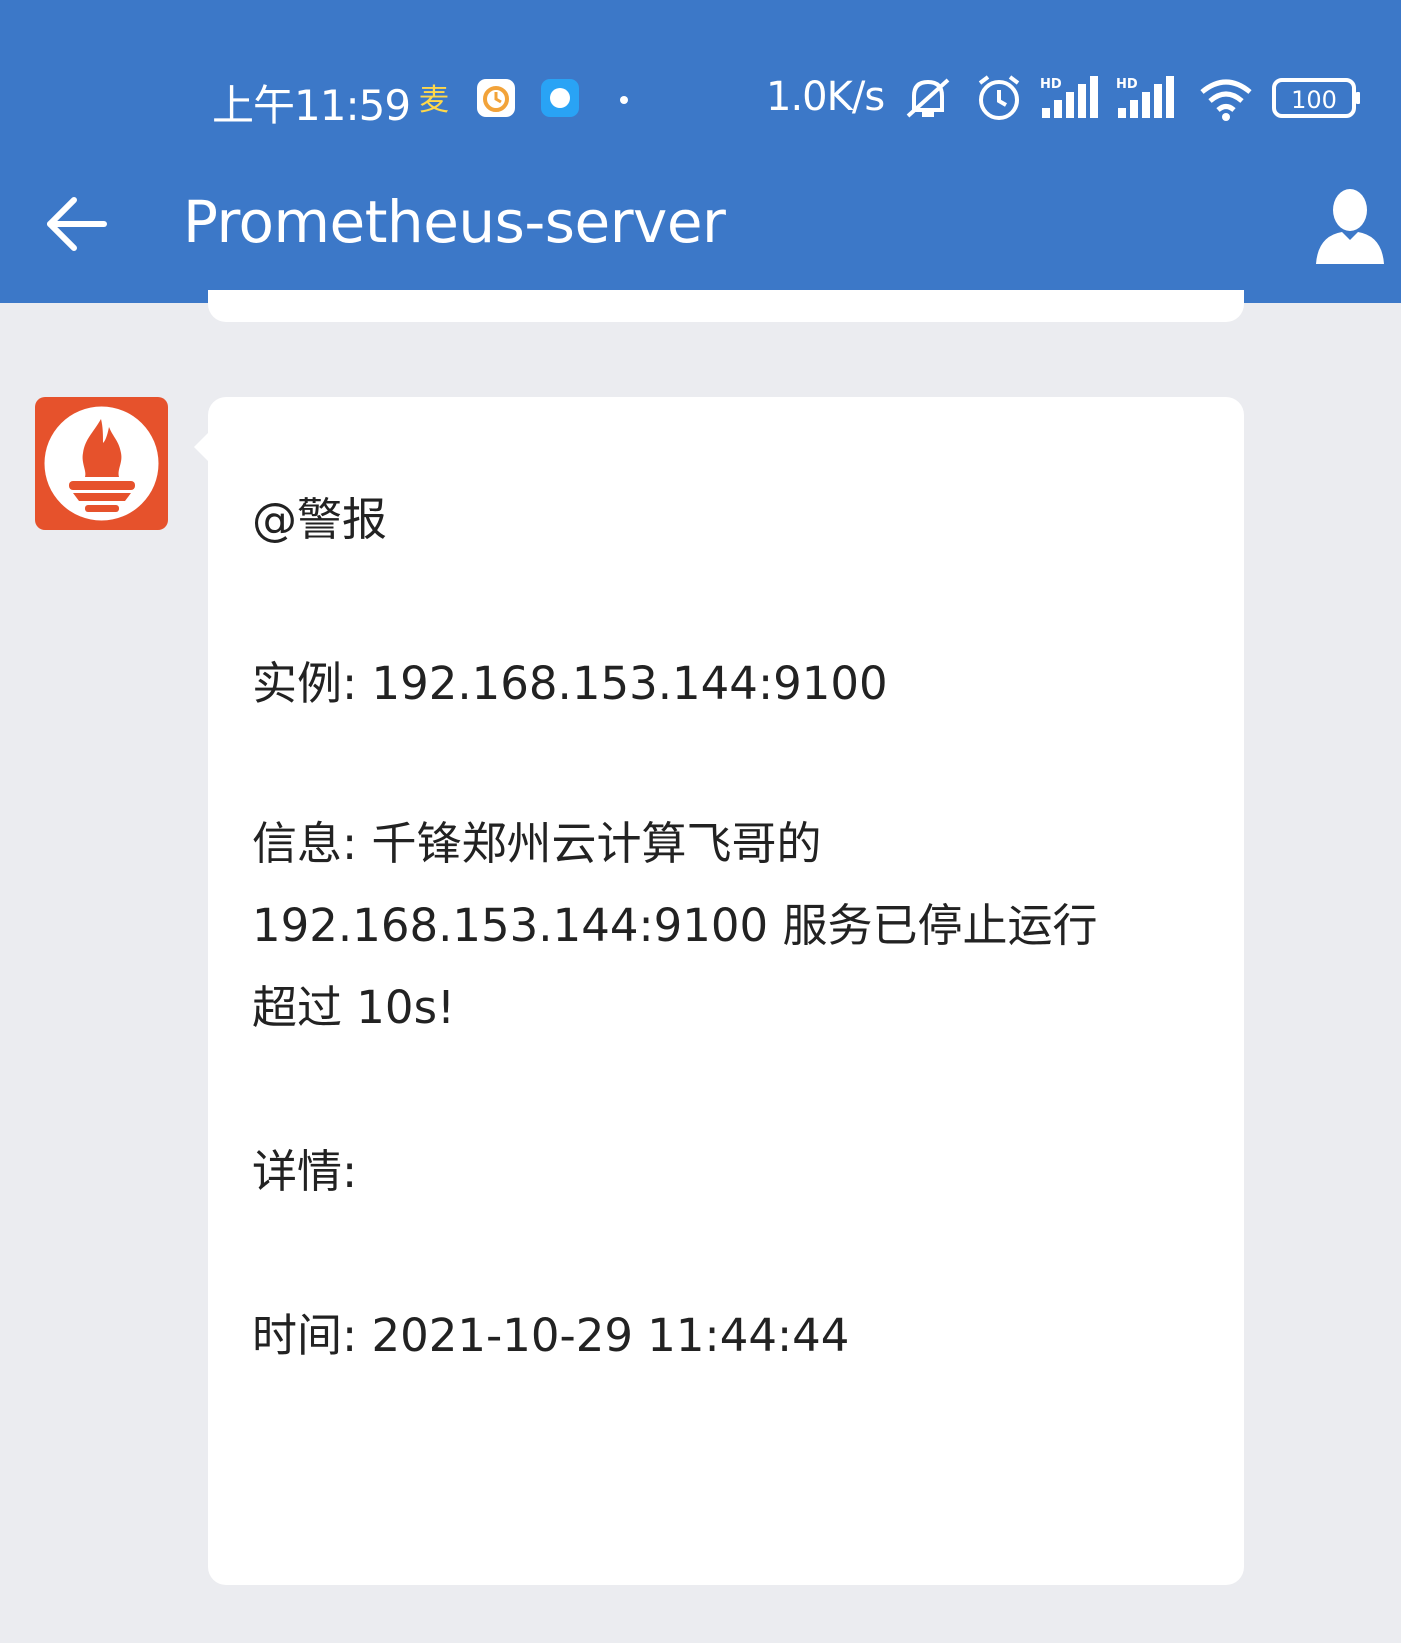  Describe the element at coordinates (1350, 226) in the screenshot. I see `person-icon` at that location.